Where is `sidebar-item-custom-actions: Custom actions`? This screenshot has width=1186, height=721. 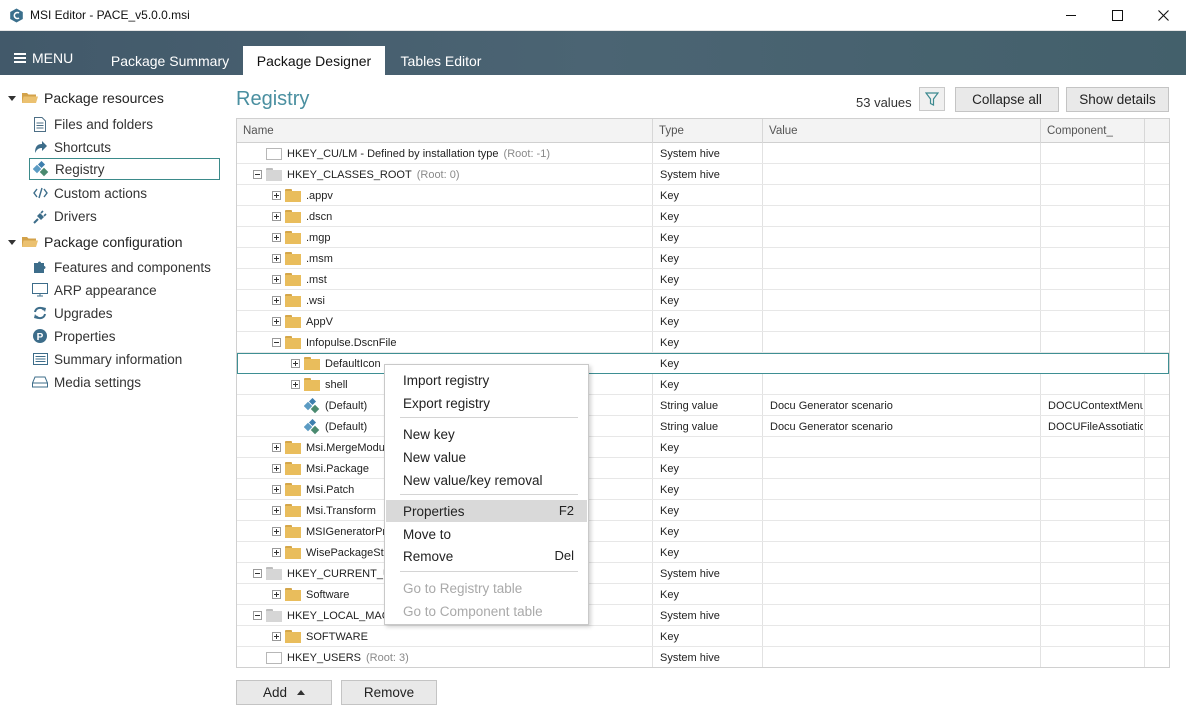 sidebar-item-custom-actions: Custom actions is located at coordinates (124, 193).